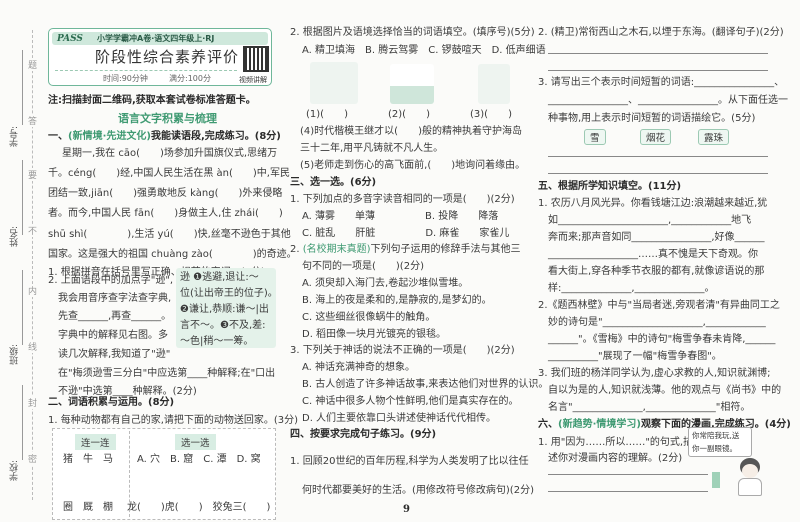 This screenshot has height=522, width=800. I want to click on seal-char: 答, so click(33, 120).